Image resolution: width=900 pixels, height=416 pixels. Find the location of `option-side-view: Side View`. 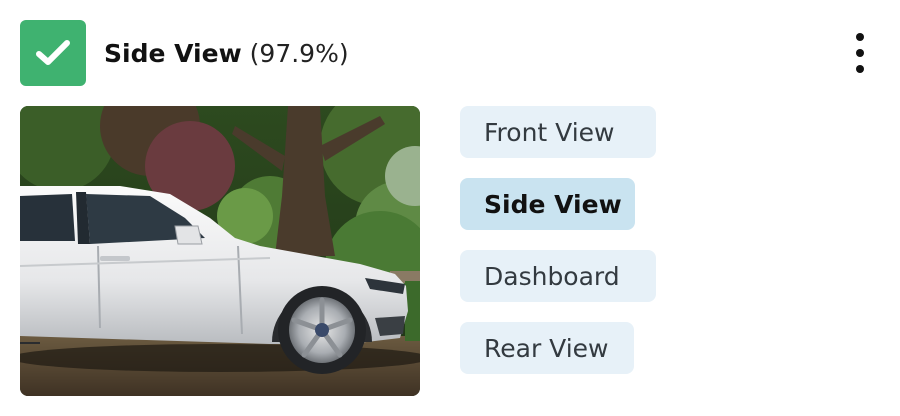

option-side-view: Side View is located at coordinates (547, 204).